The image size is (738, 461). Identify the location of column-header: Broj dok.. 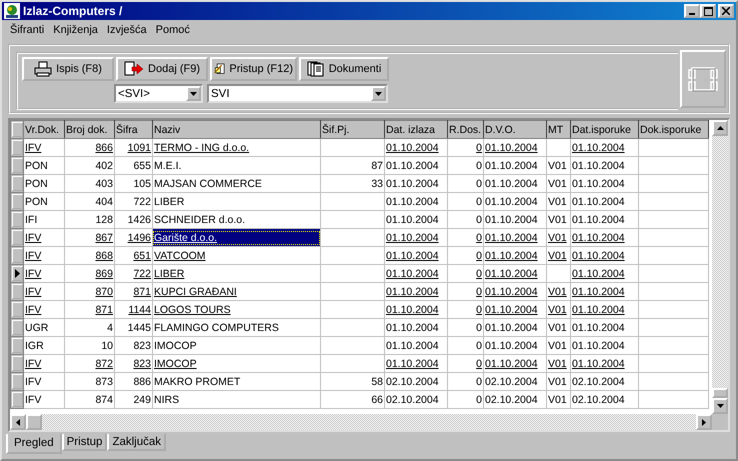
(89, 129).